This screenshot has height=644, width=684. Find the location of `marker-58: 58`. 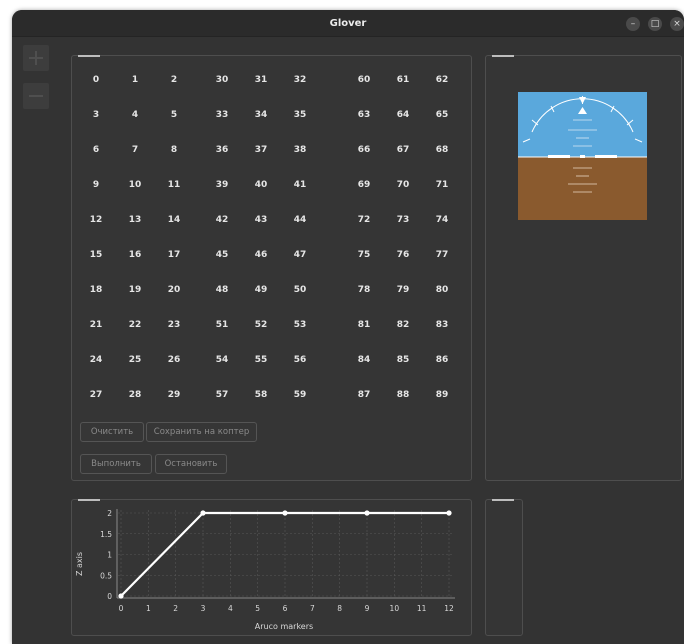

marker-58: 58 is located at coordinates (261, 395).